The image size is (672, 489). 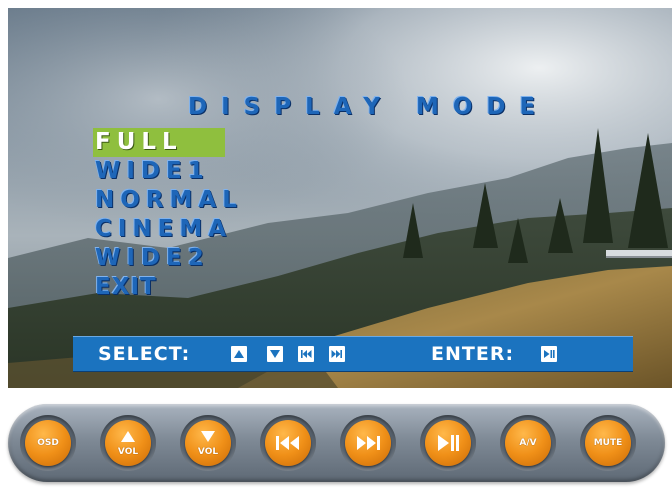 What do you see at coordinates (337, 354) in the screenshot?
I see `fast-forward-key-icon` at bounding box center [337, 354].